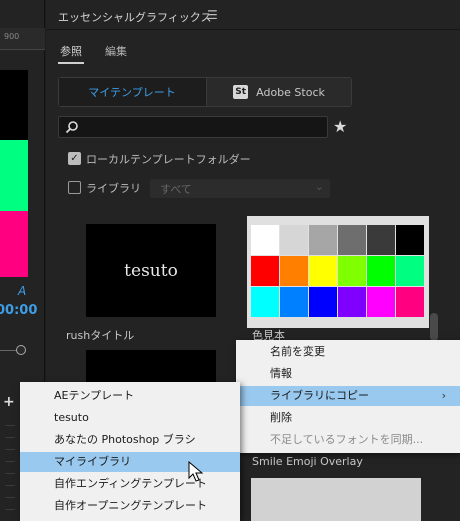  I want to click on template-thumbnail-color-swatch, so click(338, 272).